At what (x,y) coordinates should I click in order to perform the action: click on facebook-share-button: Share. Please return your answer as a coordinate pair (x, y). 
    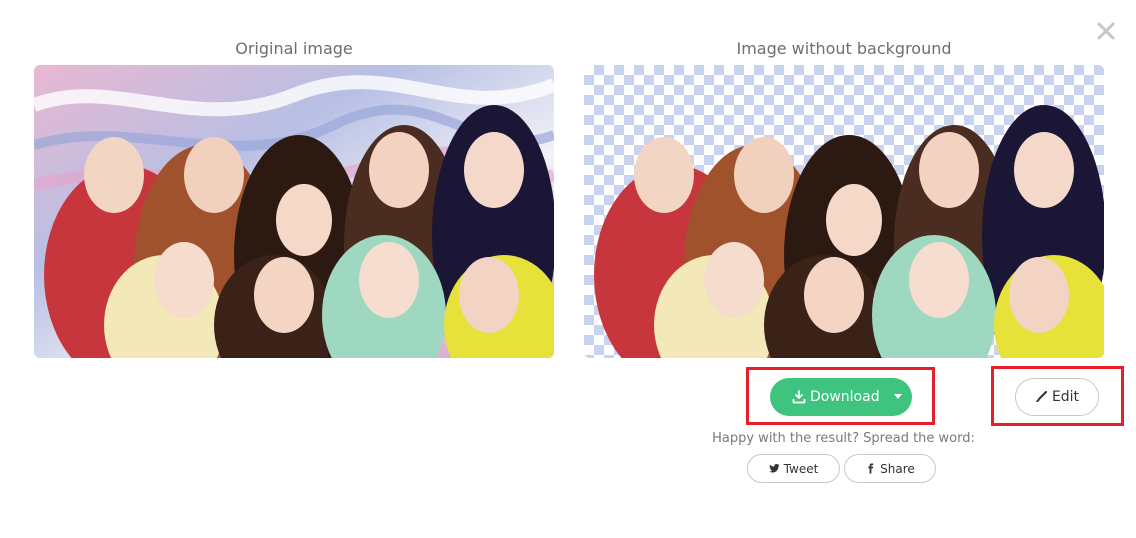
    Looking at the image, I should click on (890, 468).